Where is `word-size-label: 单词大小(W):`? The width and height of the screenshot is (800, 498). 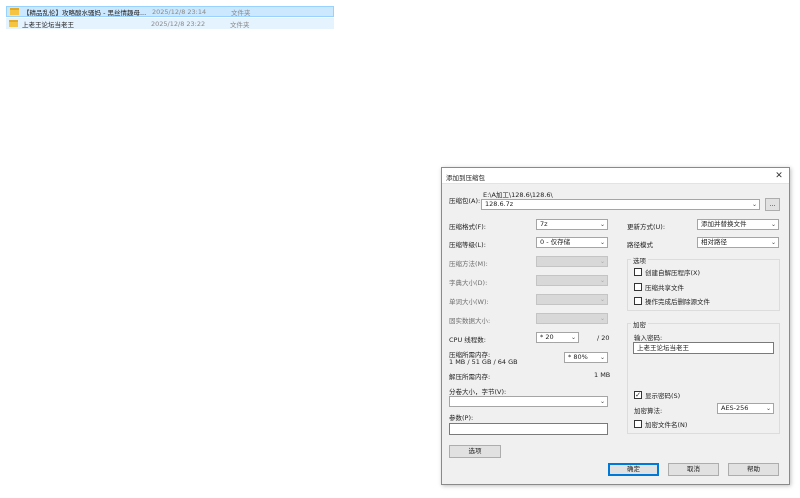 word-size-label: 单词大小(W): is located at coordinates (469, 302).